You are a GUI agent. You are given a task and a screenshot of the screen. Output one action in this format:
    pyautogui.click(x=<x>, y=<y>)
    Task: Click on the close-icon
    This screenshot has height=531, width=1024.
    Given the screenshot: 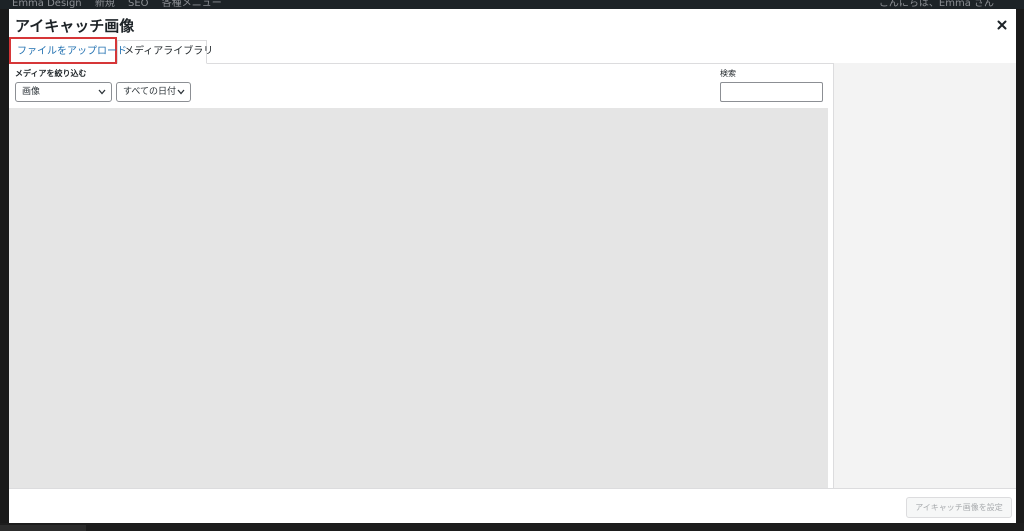 What is the action you would take?
    pyautogui.click(x=1002, y=25)
    